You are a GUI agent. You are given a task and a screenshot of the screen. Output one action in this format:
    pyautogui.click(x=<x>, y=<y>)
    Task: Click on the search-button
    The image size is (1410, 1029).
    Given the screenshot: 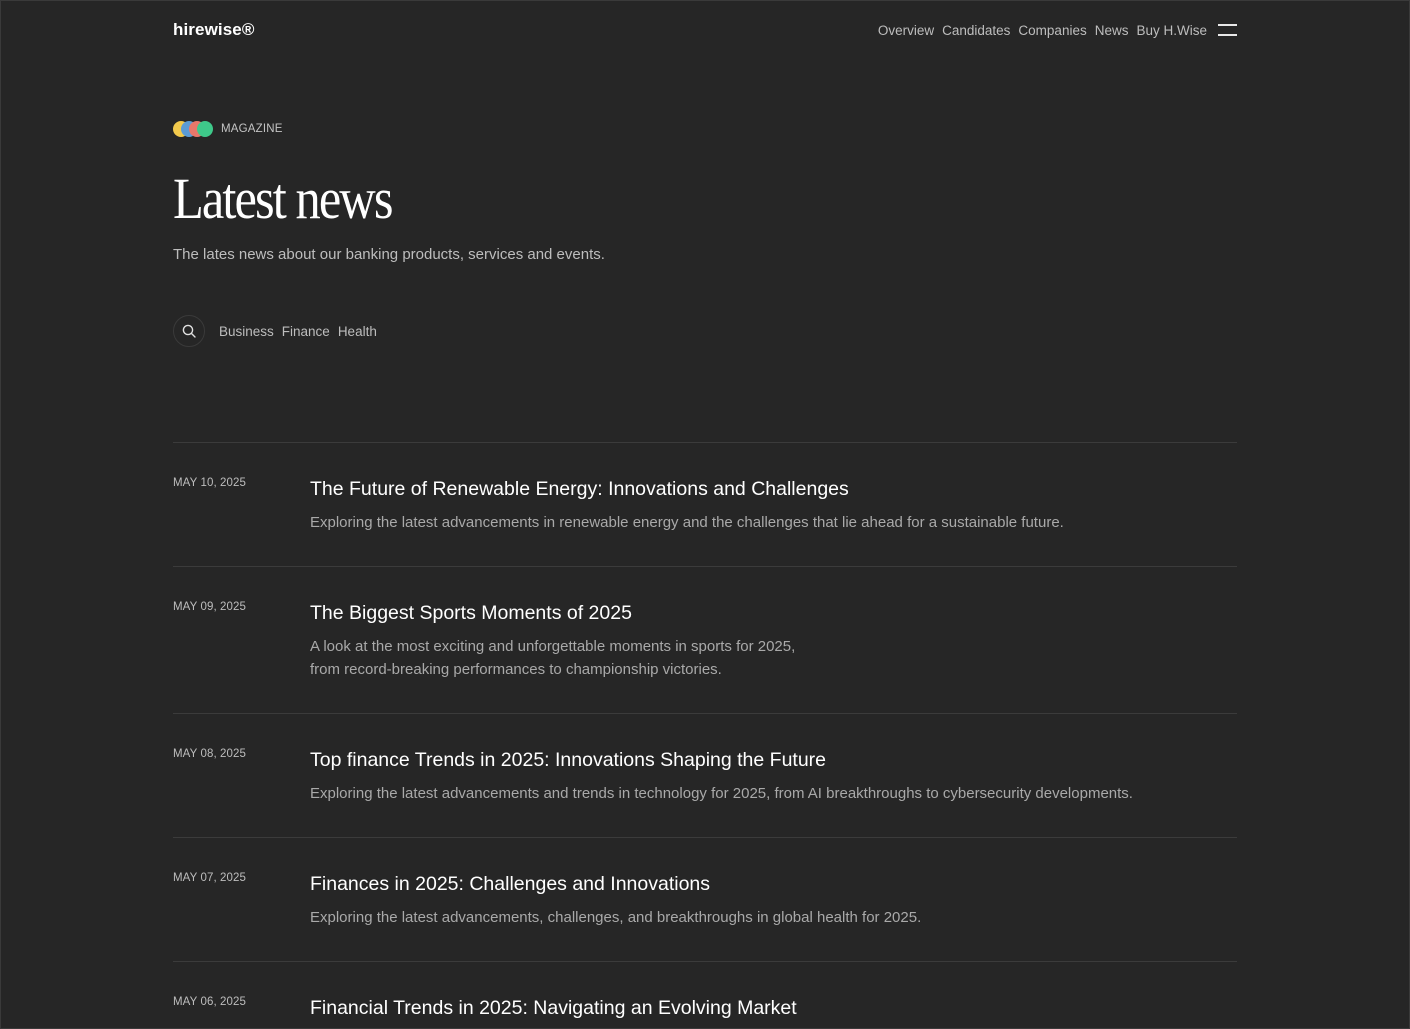 What is the action you would take?
    pyautogui.click(x=189, y=331)
    